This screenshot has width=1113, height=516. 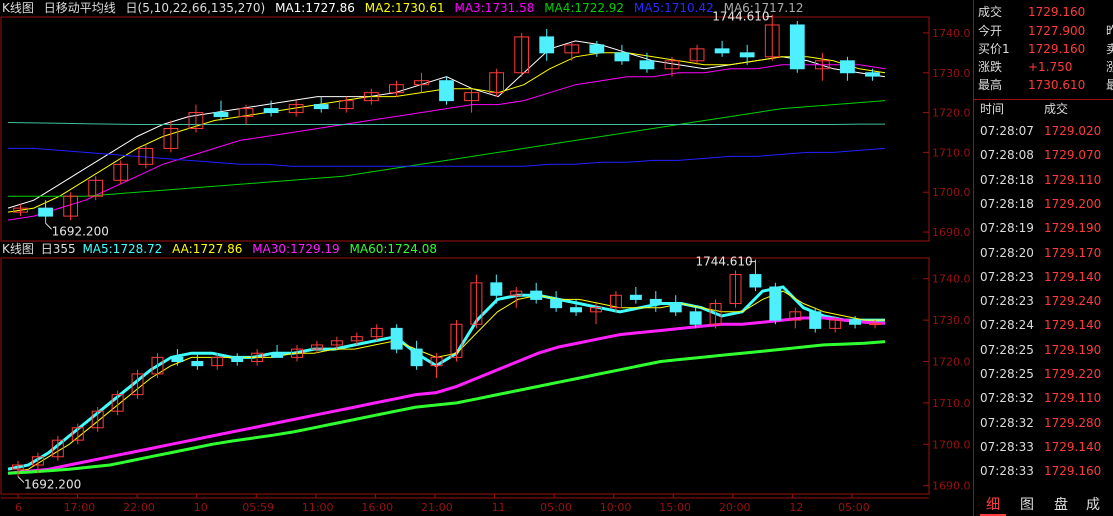 What do you see at coordinates (735, 507) in the screenshot?
I see `x-tick-label: 20:00` at bounding box center [735, 507].